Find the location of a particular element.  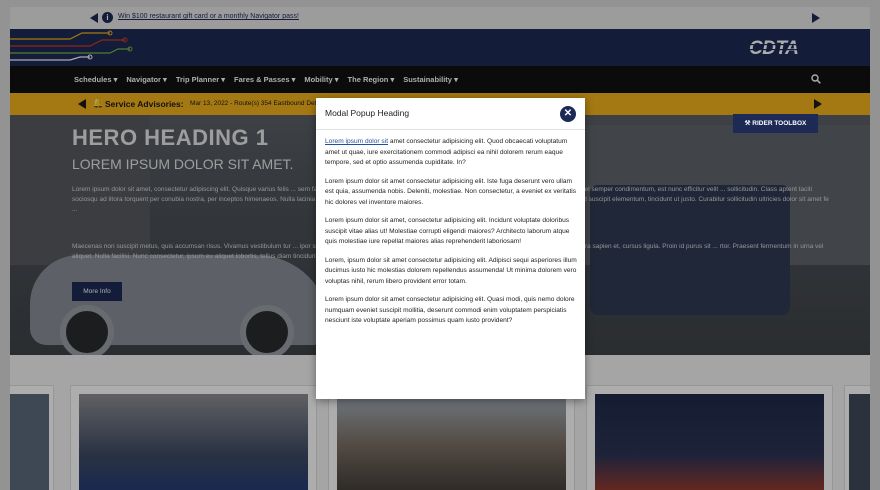

modal-title: Modal Popup Heading is located at coordinates (367, 113).